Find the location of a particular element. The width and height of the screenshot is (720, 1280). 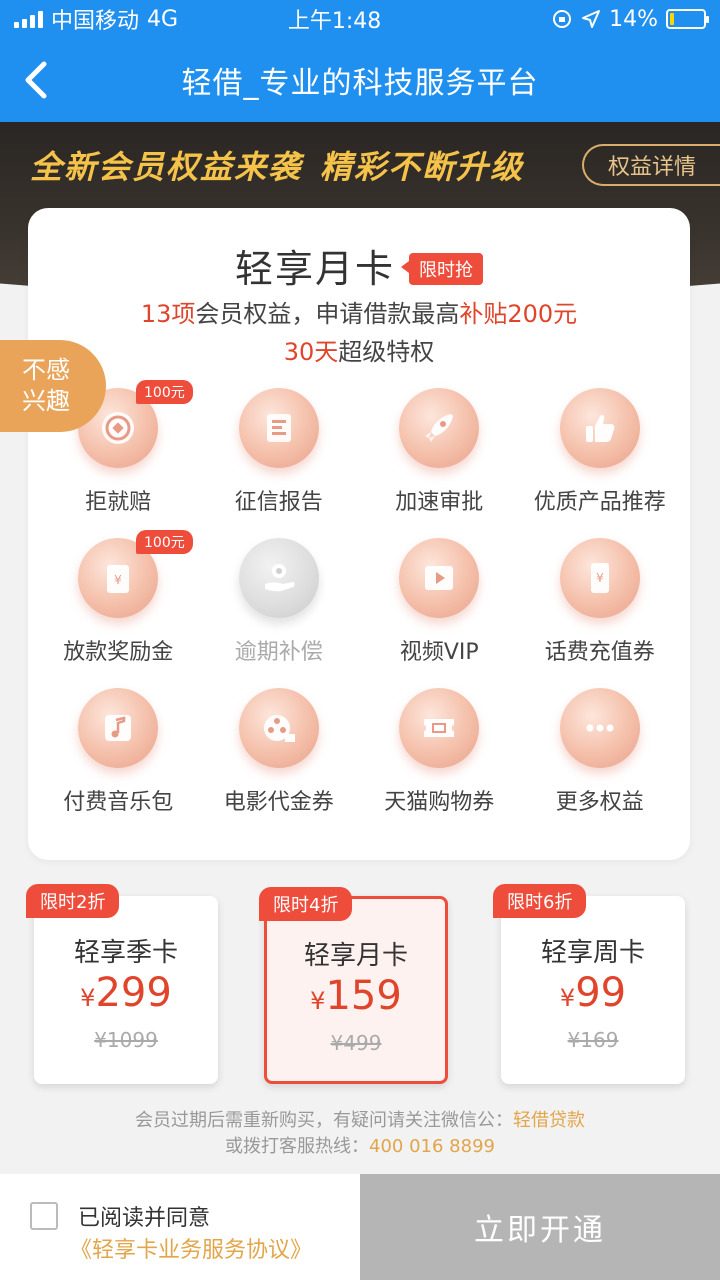

banner-slogan: 全新会员权益来袭 精彩不断升级 is located at coordinates (286, 165).